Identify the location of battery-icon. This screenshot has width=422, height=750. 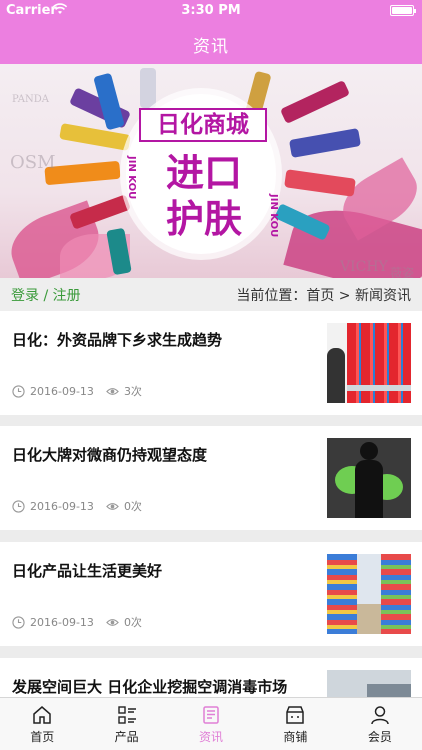
(403, 10).